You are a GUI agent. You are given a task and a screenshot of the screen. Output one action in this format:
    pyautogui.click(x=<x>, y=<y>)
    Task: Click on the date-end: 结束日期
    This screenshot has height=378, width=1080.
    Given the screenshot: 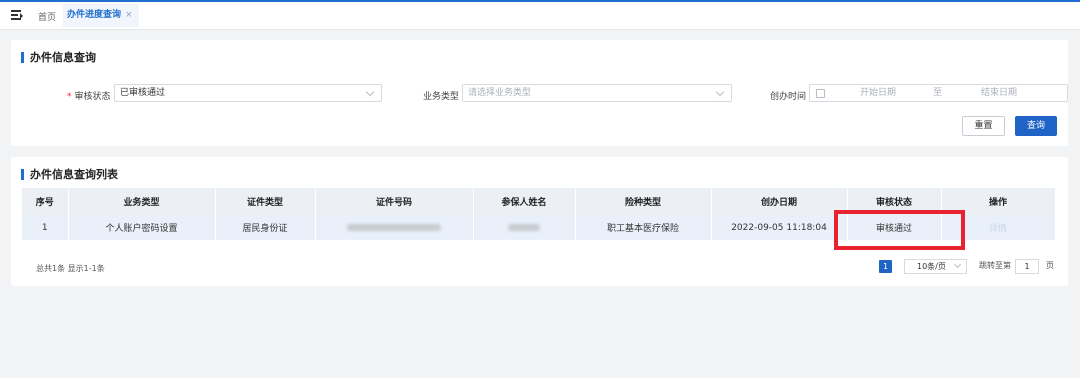 What is the action you would take?
    pyautogui.click(x=999, y=93)
    